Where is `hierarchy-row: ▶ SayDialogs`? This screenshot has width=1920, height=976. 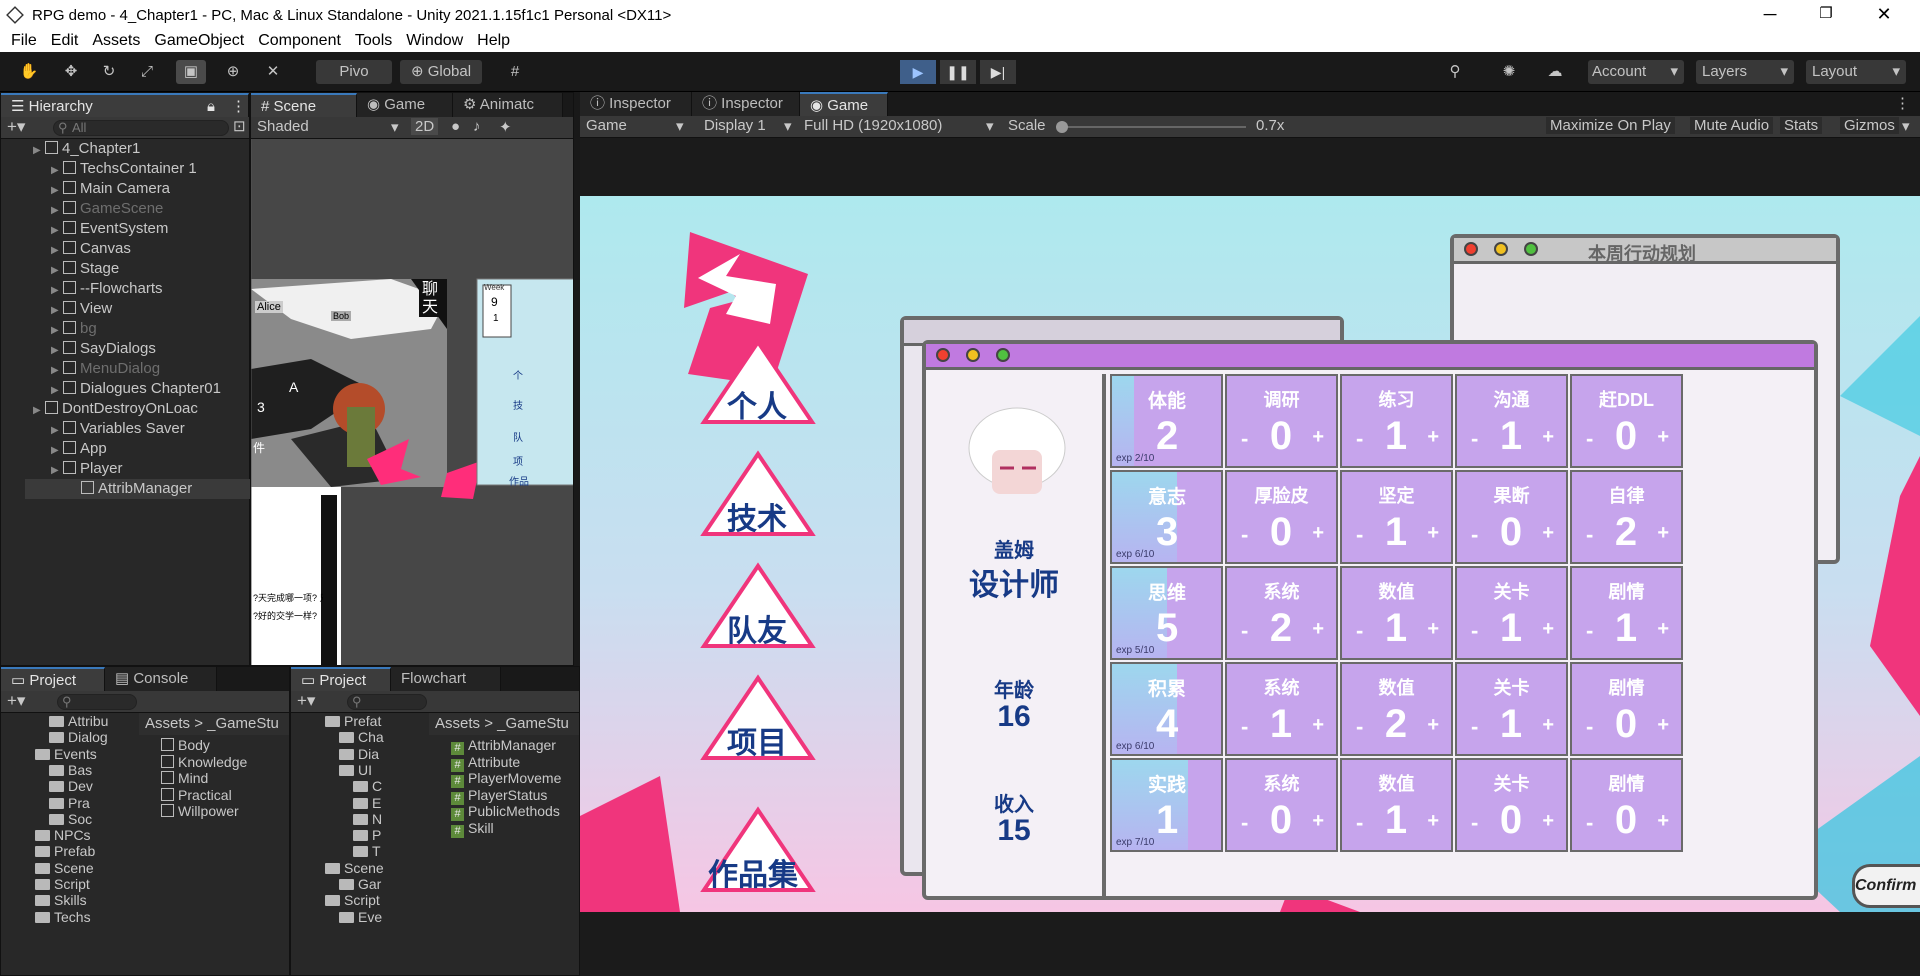
hierarchy-row: ▶ SayDialogs is located at coordinates (138, 349).